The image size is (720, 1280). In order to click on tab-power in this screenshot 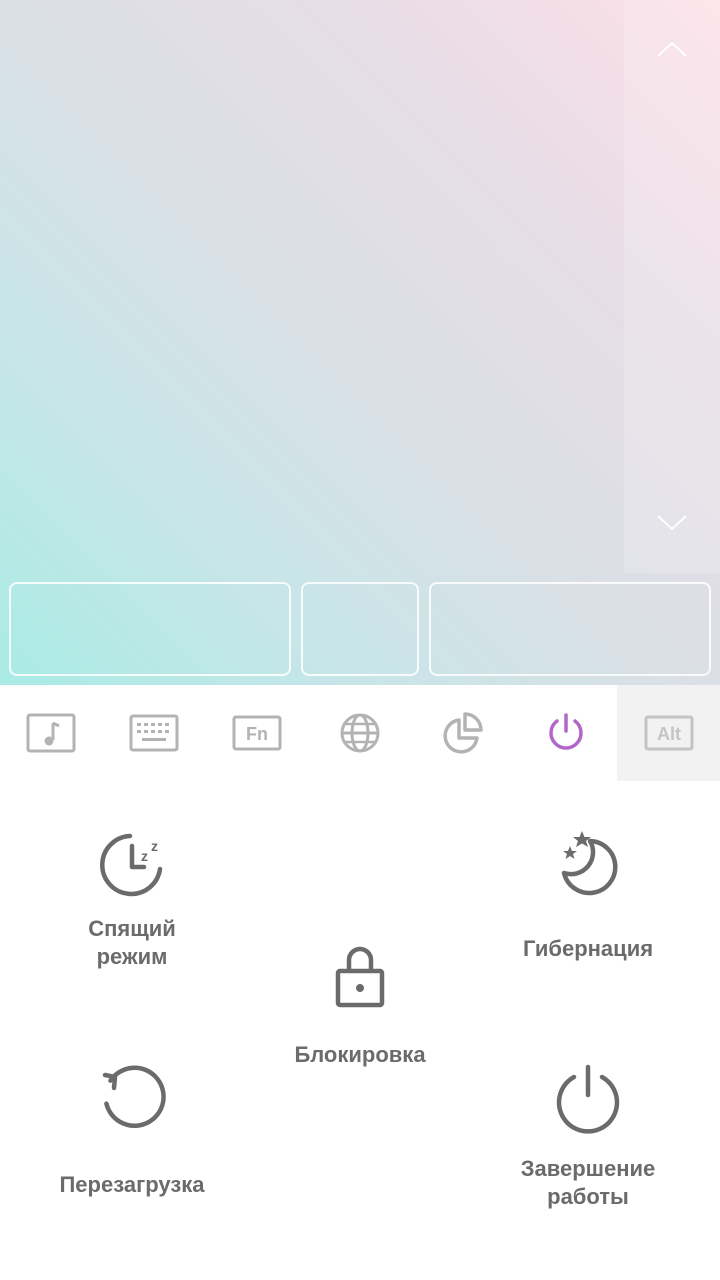, I will do `click(565, 733)`.